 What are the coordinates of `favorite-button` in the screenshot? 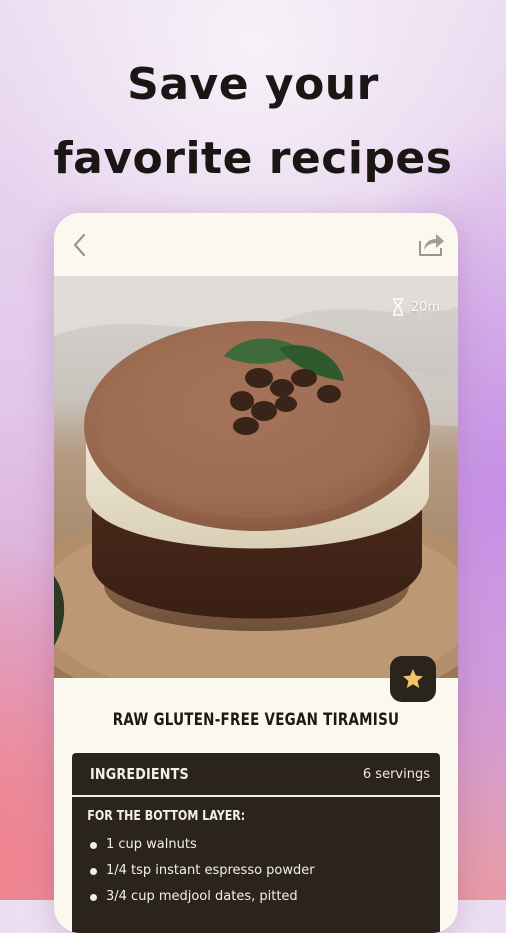 It's located at (413, 679).